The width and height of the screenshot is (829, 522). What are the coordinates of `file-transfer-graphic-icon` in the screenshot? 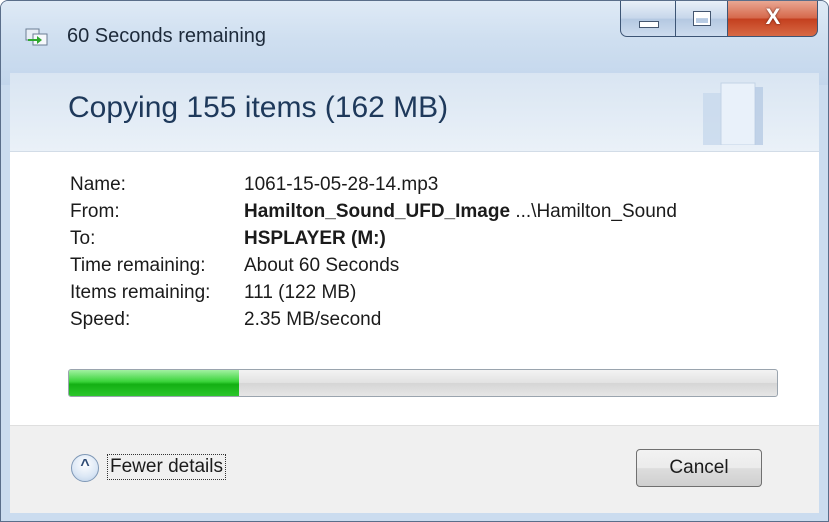 It's located at (733, 113).